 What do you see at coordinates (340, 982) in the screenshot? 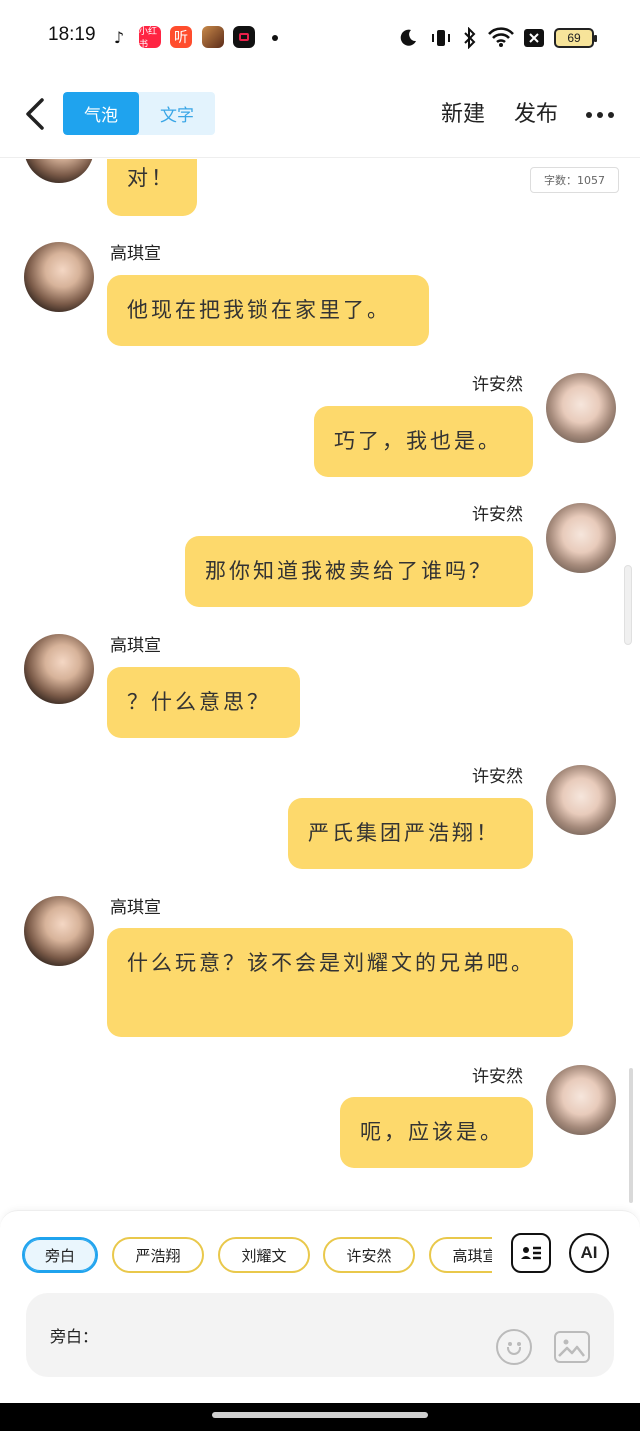
I see `message-bubble: 什么玩意？该不会是刘耀文的兄弟吧。` at bounding box center [340, 982].